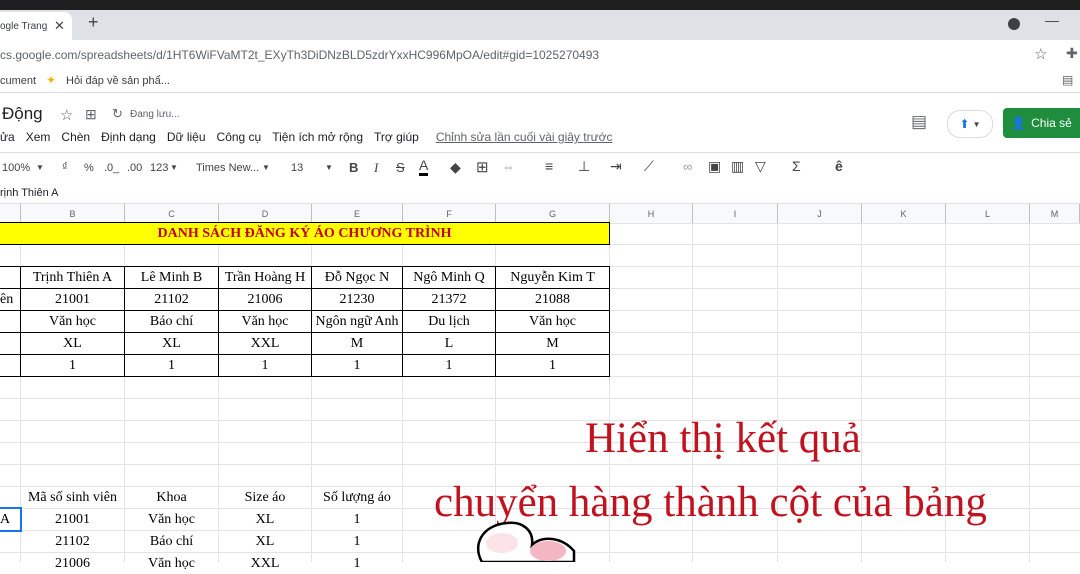  I want to click on column-header: B, so click(73, 213).